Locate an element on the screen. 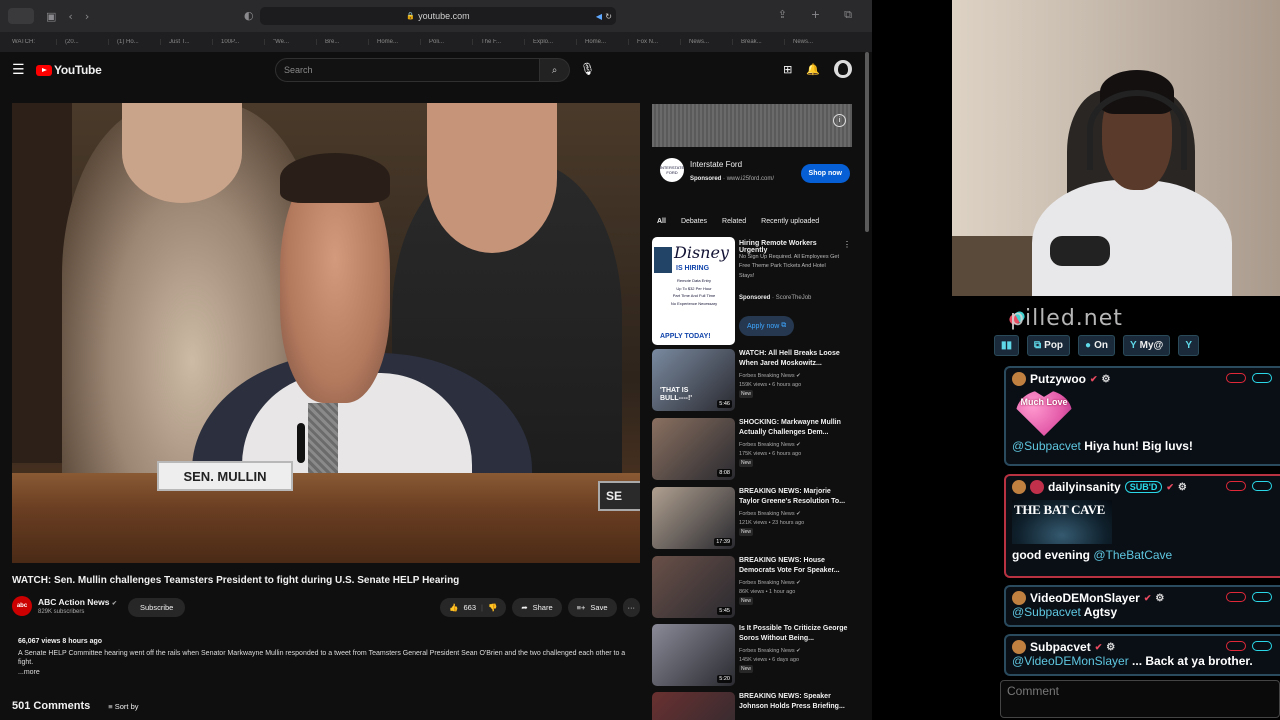 Image resolution: width=1280 pixels, height=720 pixels. create-video-icon: ⊞ is located at coordinates (787, 69).